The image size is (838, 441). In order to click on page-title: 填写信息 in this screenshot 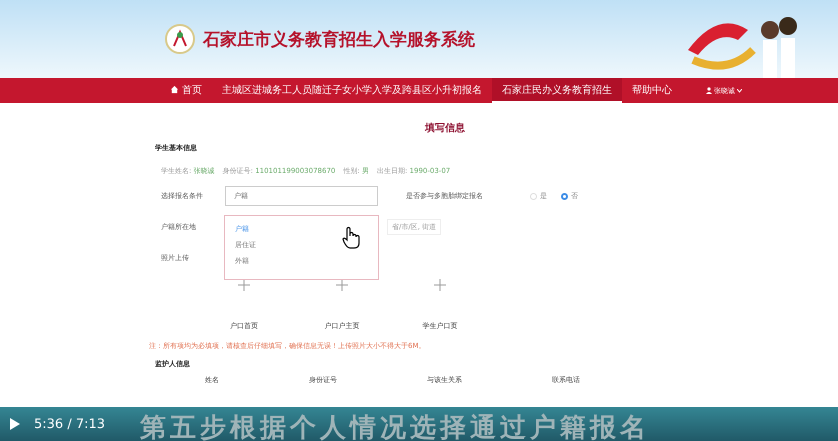, I will do `click(445, 128)`.